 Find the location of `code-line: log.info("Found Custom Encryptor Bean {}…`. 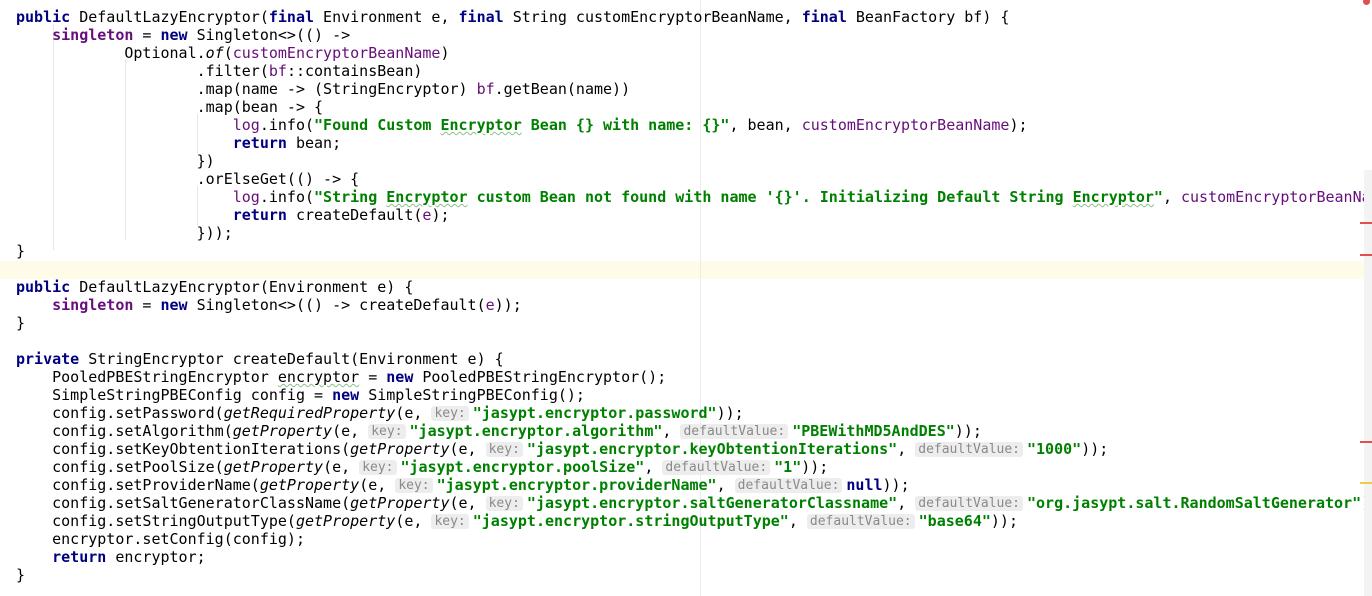

code-line: log.info("Found Custom Encryptor Bean {}… is located at coordinates (522, 125).